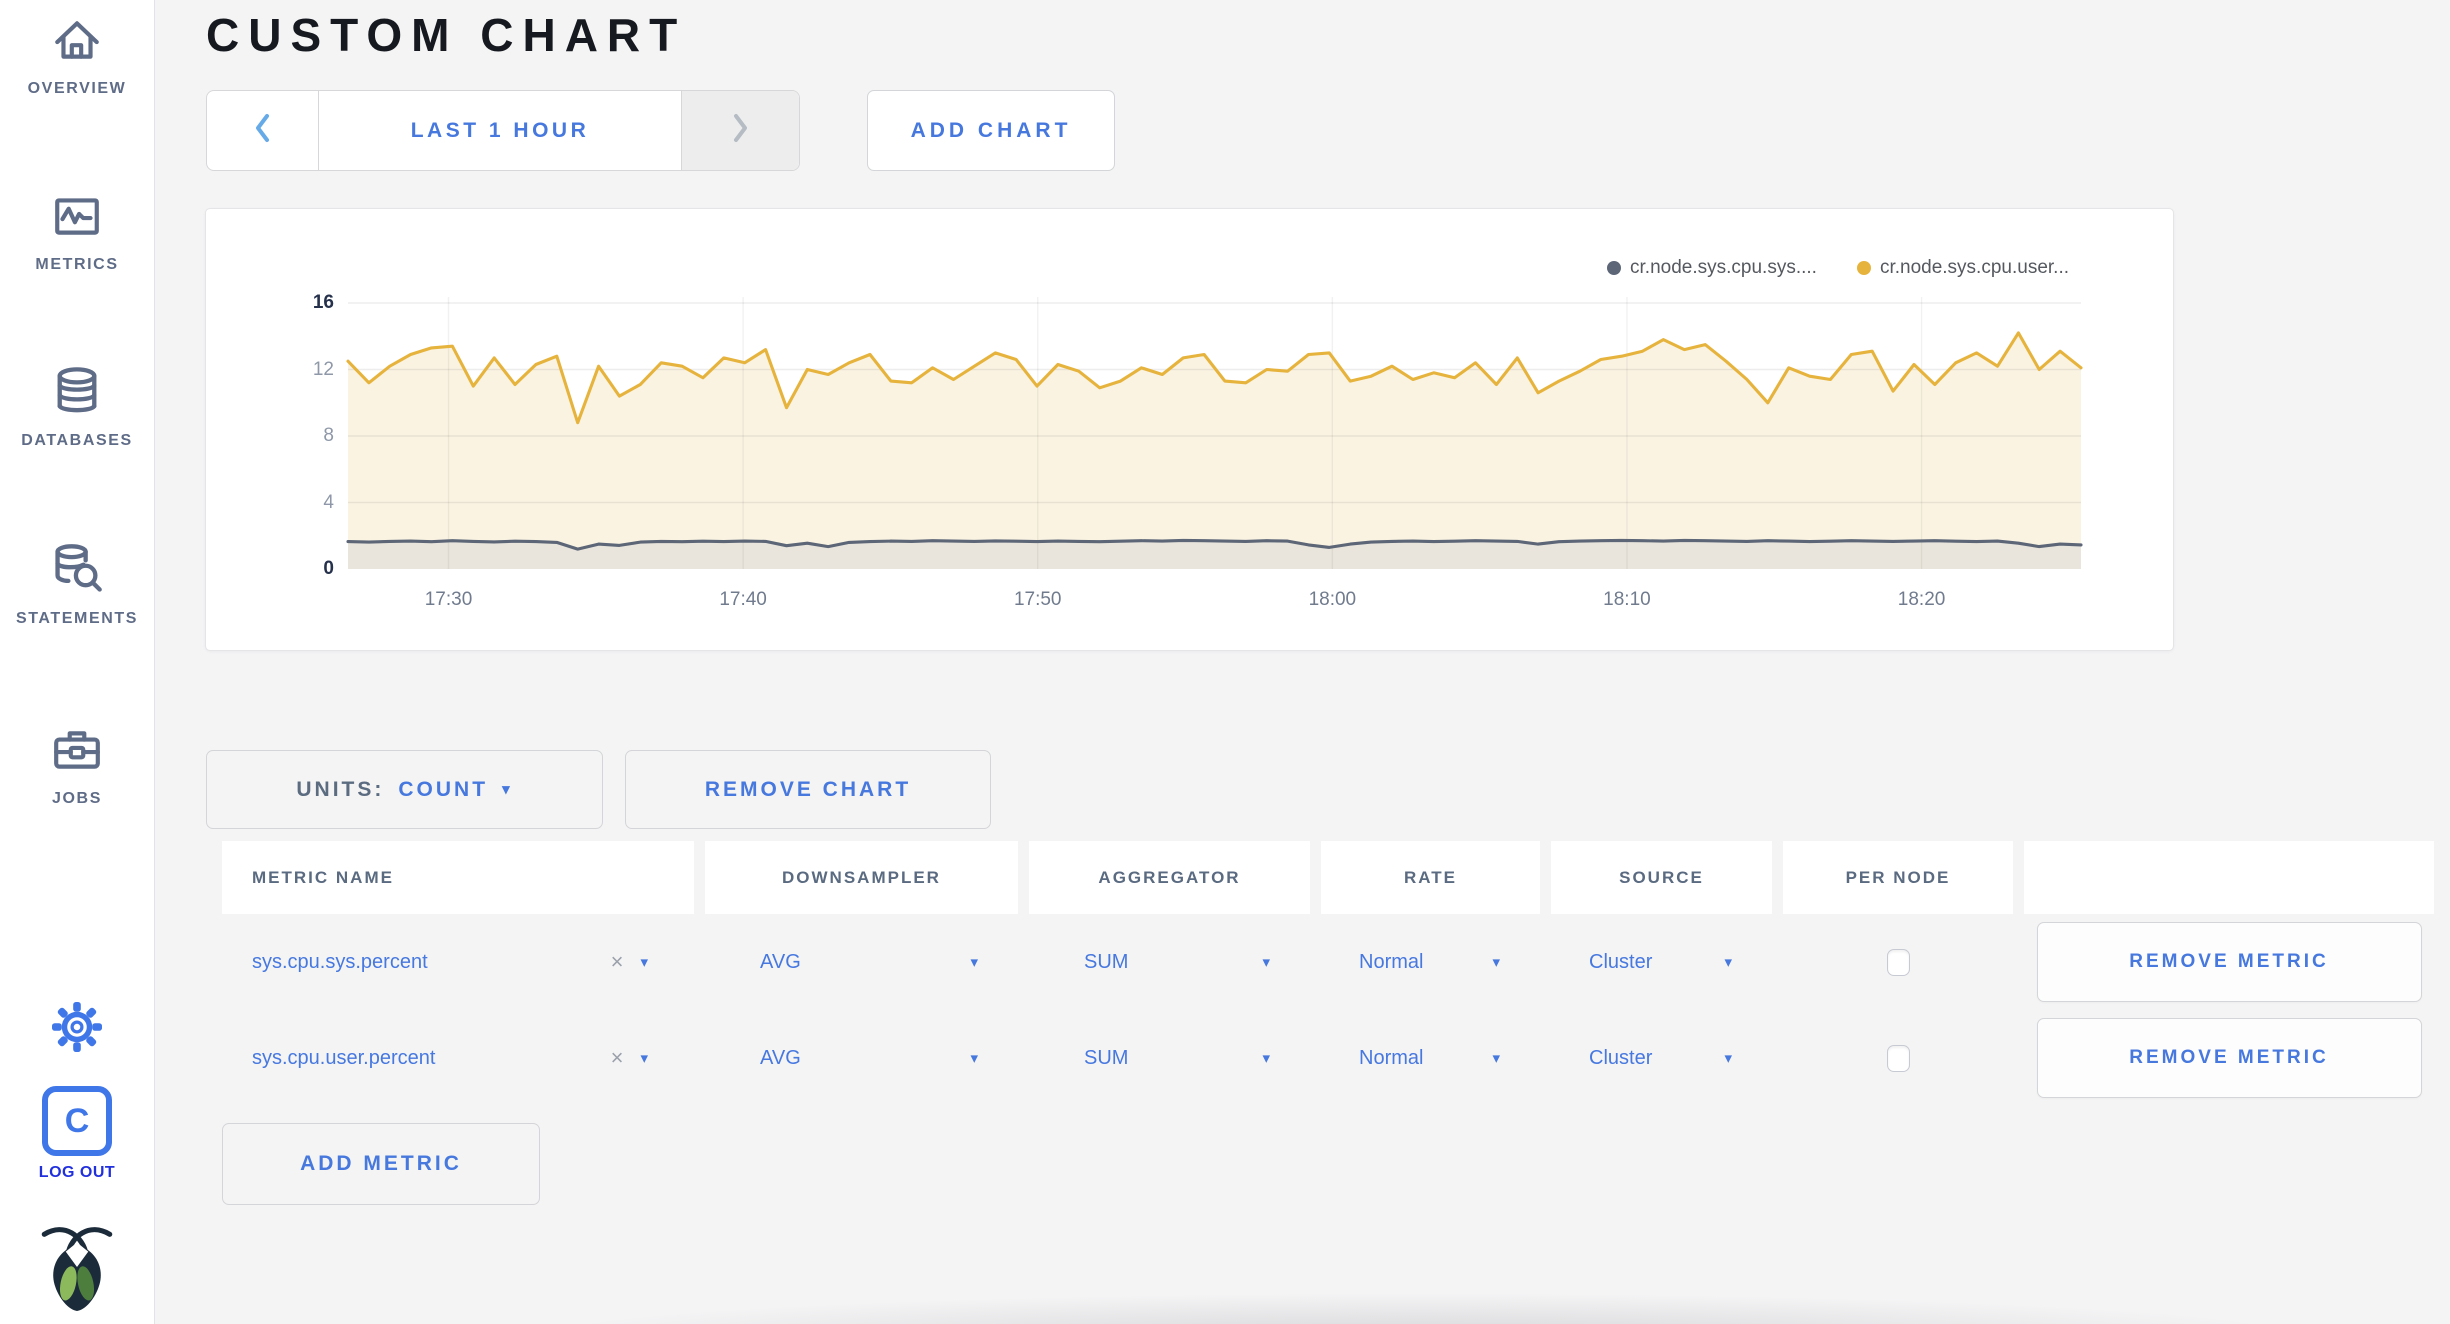 The width and height of the screenshot is (2450, 1324). I want to click on x-tick-label: 18:10, so click(1627, 599).